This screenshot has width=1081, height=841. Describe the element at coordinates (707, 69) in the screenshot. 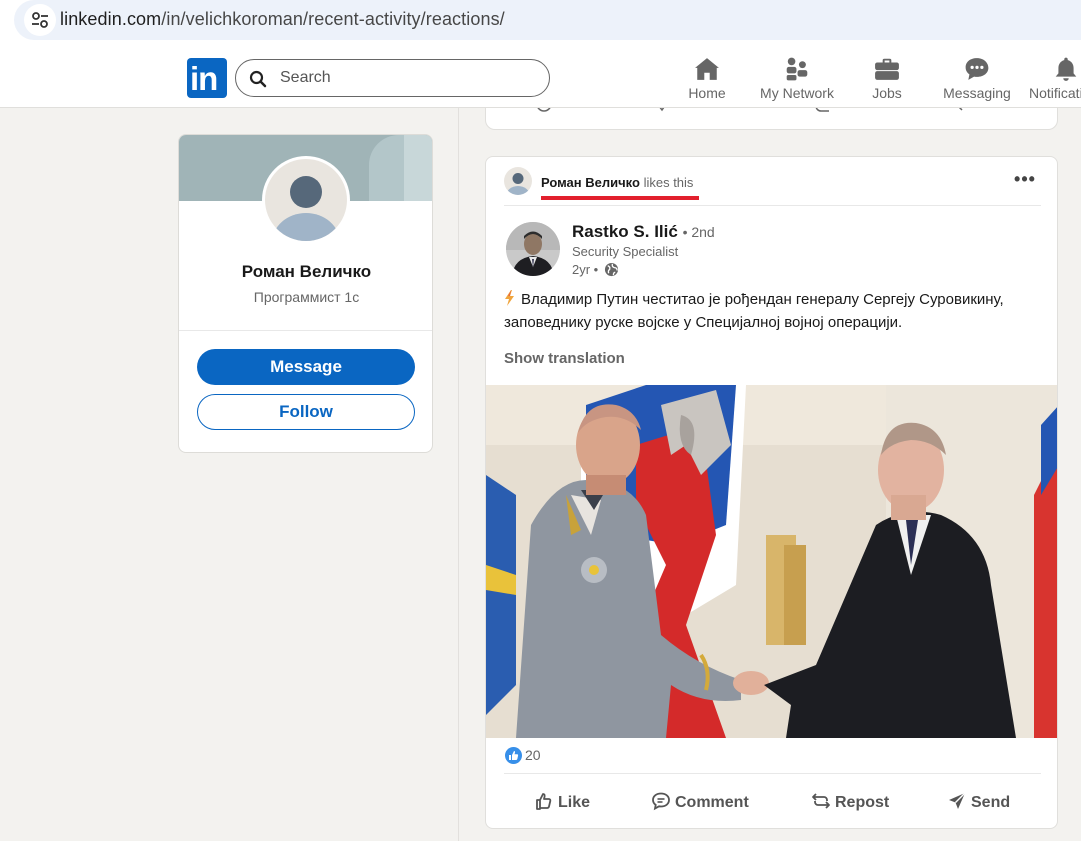

I see `home-icon` at that location.